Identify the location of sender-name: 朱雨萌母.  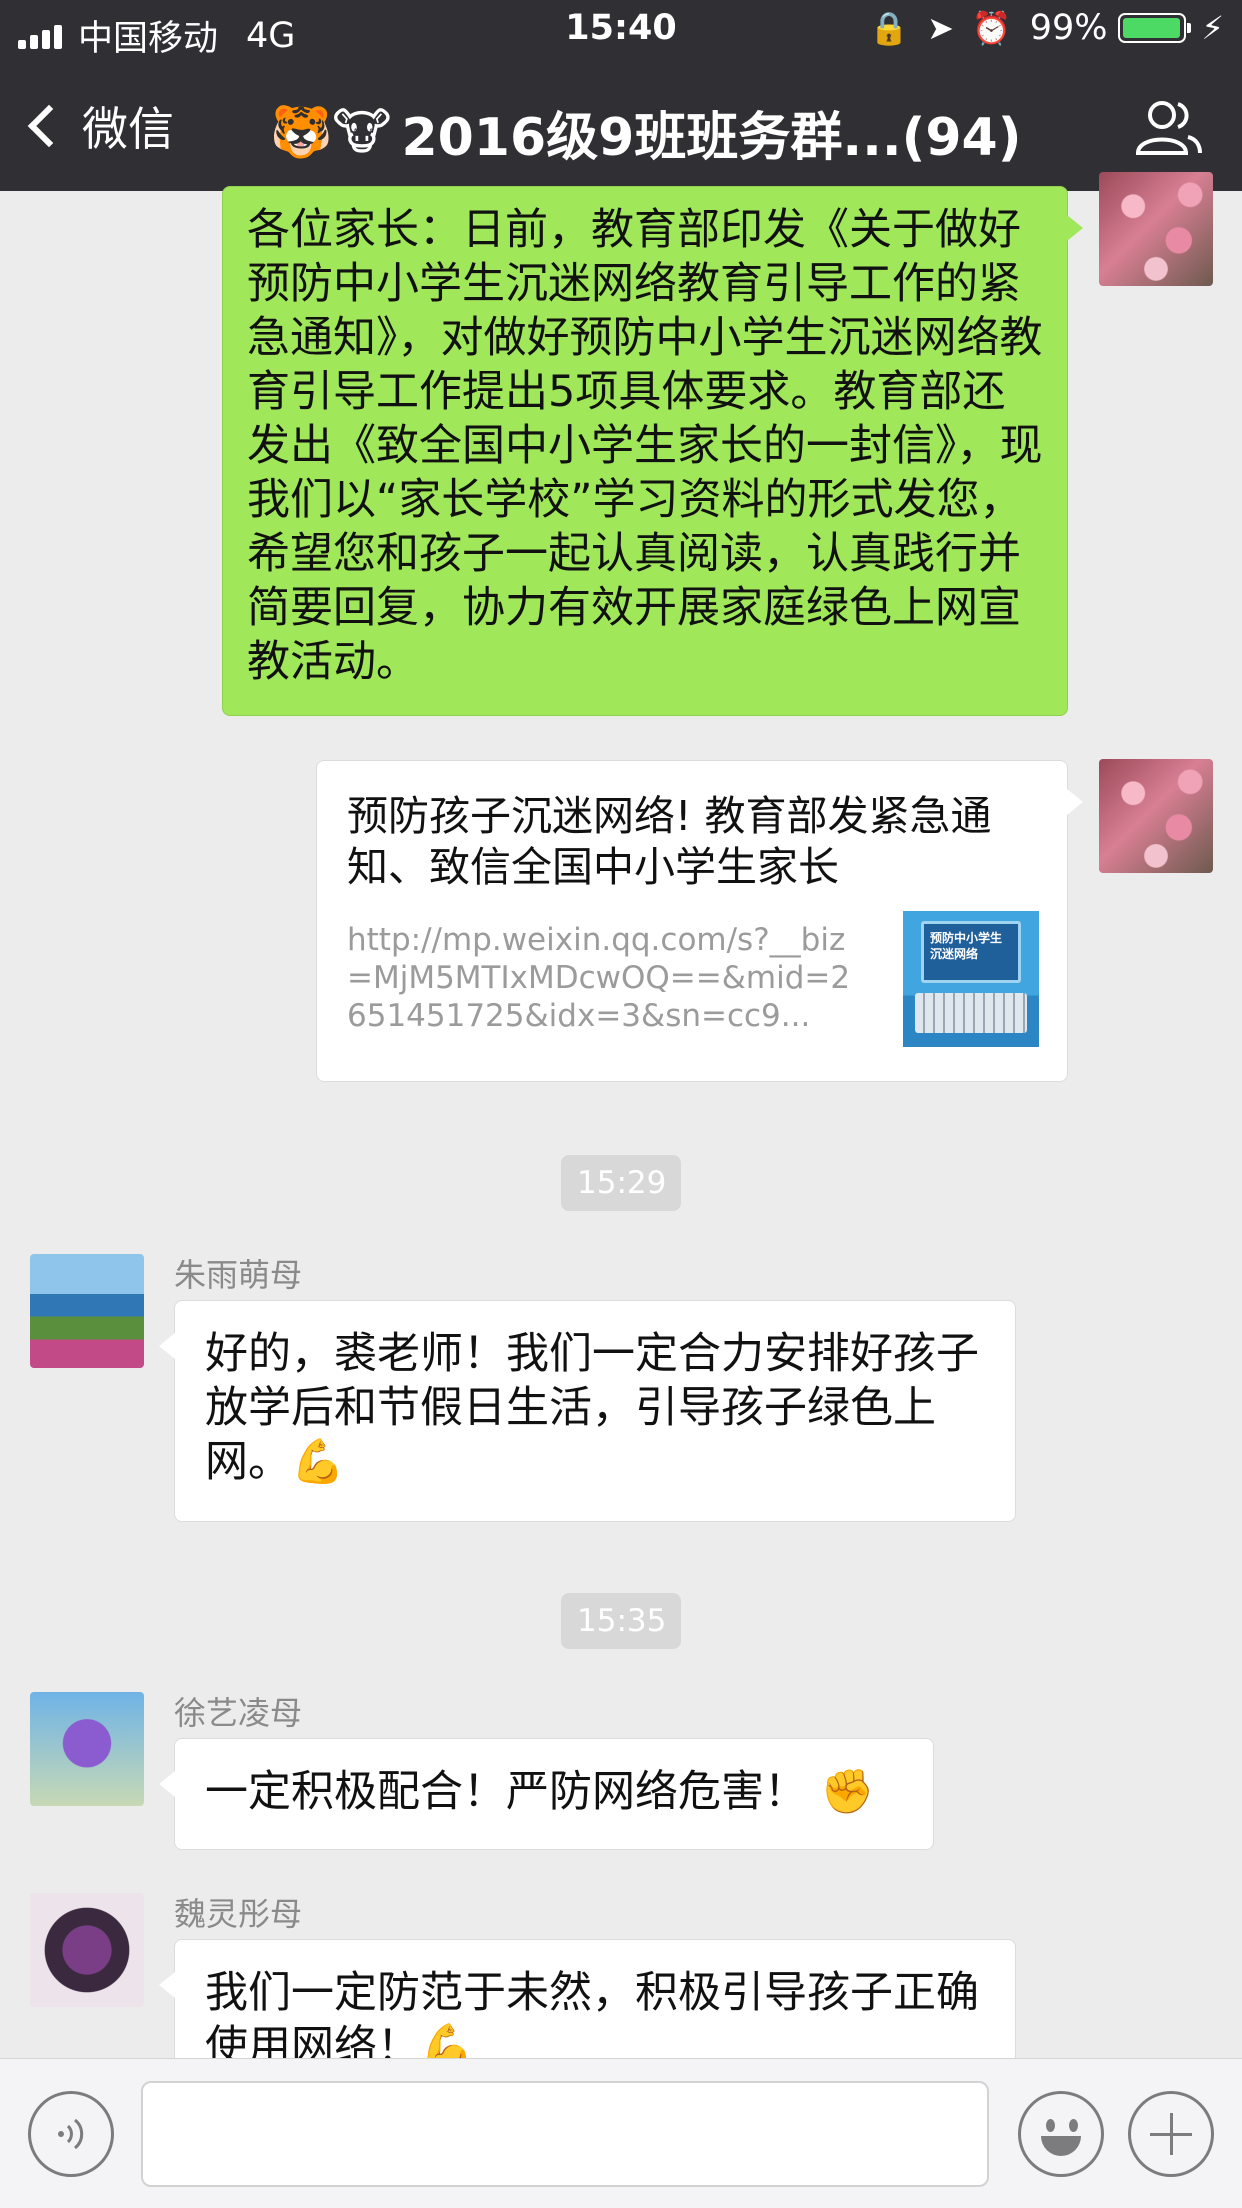
(238, 1275).